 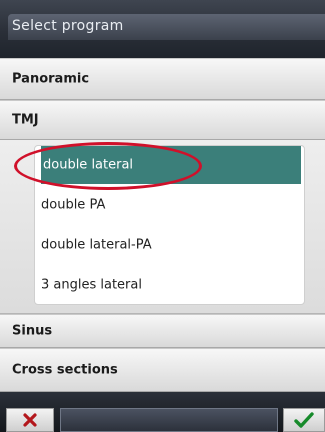 I want to click on confirm-button, so click(x=304, y=420).